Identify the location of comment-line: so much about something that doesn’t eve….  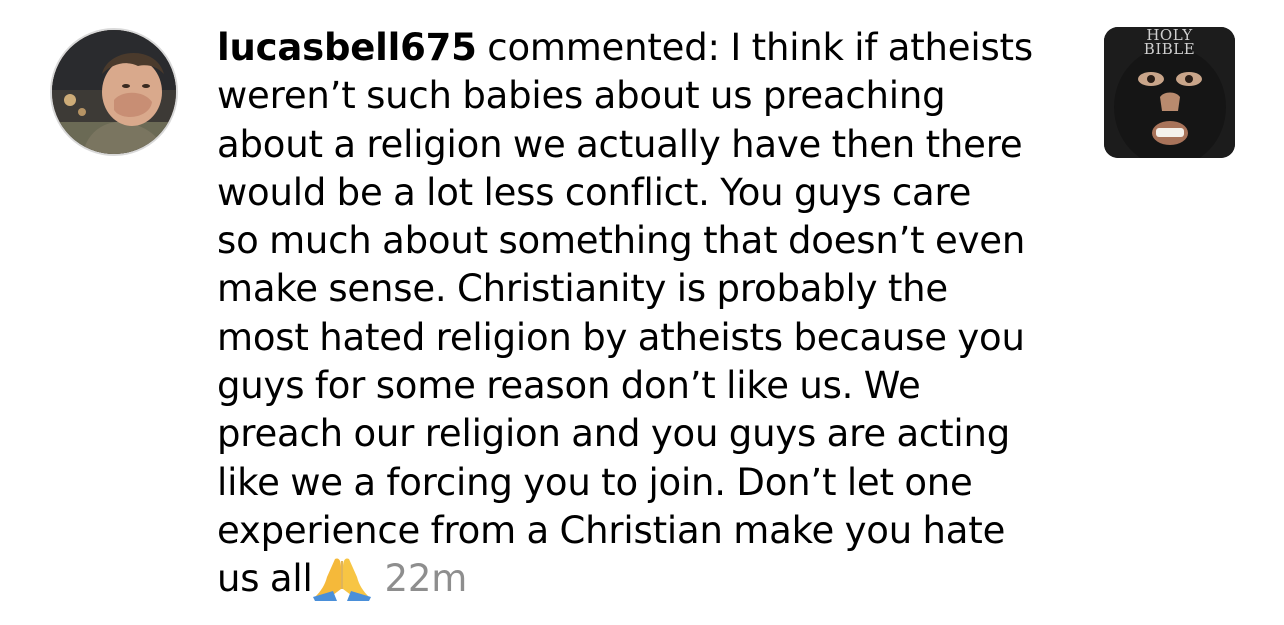
(621, 241).